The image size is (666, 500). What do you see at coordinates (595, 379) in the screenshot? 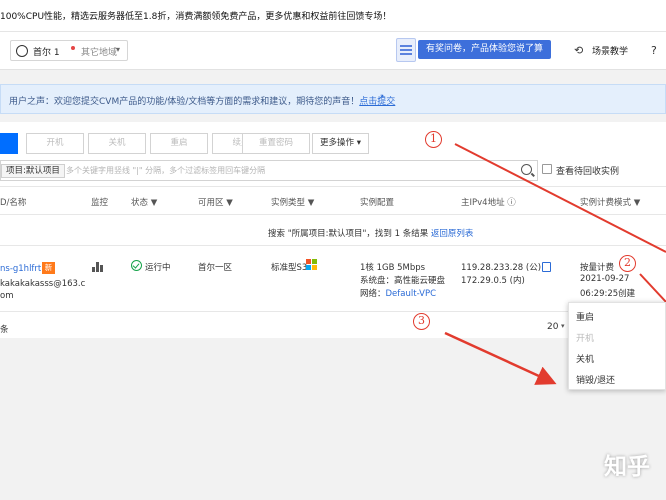
I see `menu-item-destroy: 销毁/退还` at bounding box center [595, 379].